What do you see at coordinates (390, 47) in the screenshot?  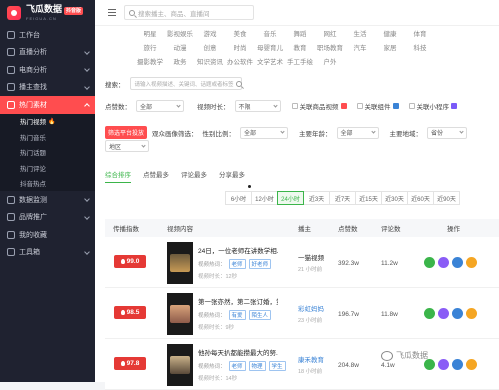 I see `category-item: 家居` at bounding box center [390, 47].